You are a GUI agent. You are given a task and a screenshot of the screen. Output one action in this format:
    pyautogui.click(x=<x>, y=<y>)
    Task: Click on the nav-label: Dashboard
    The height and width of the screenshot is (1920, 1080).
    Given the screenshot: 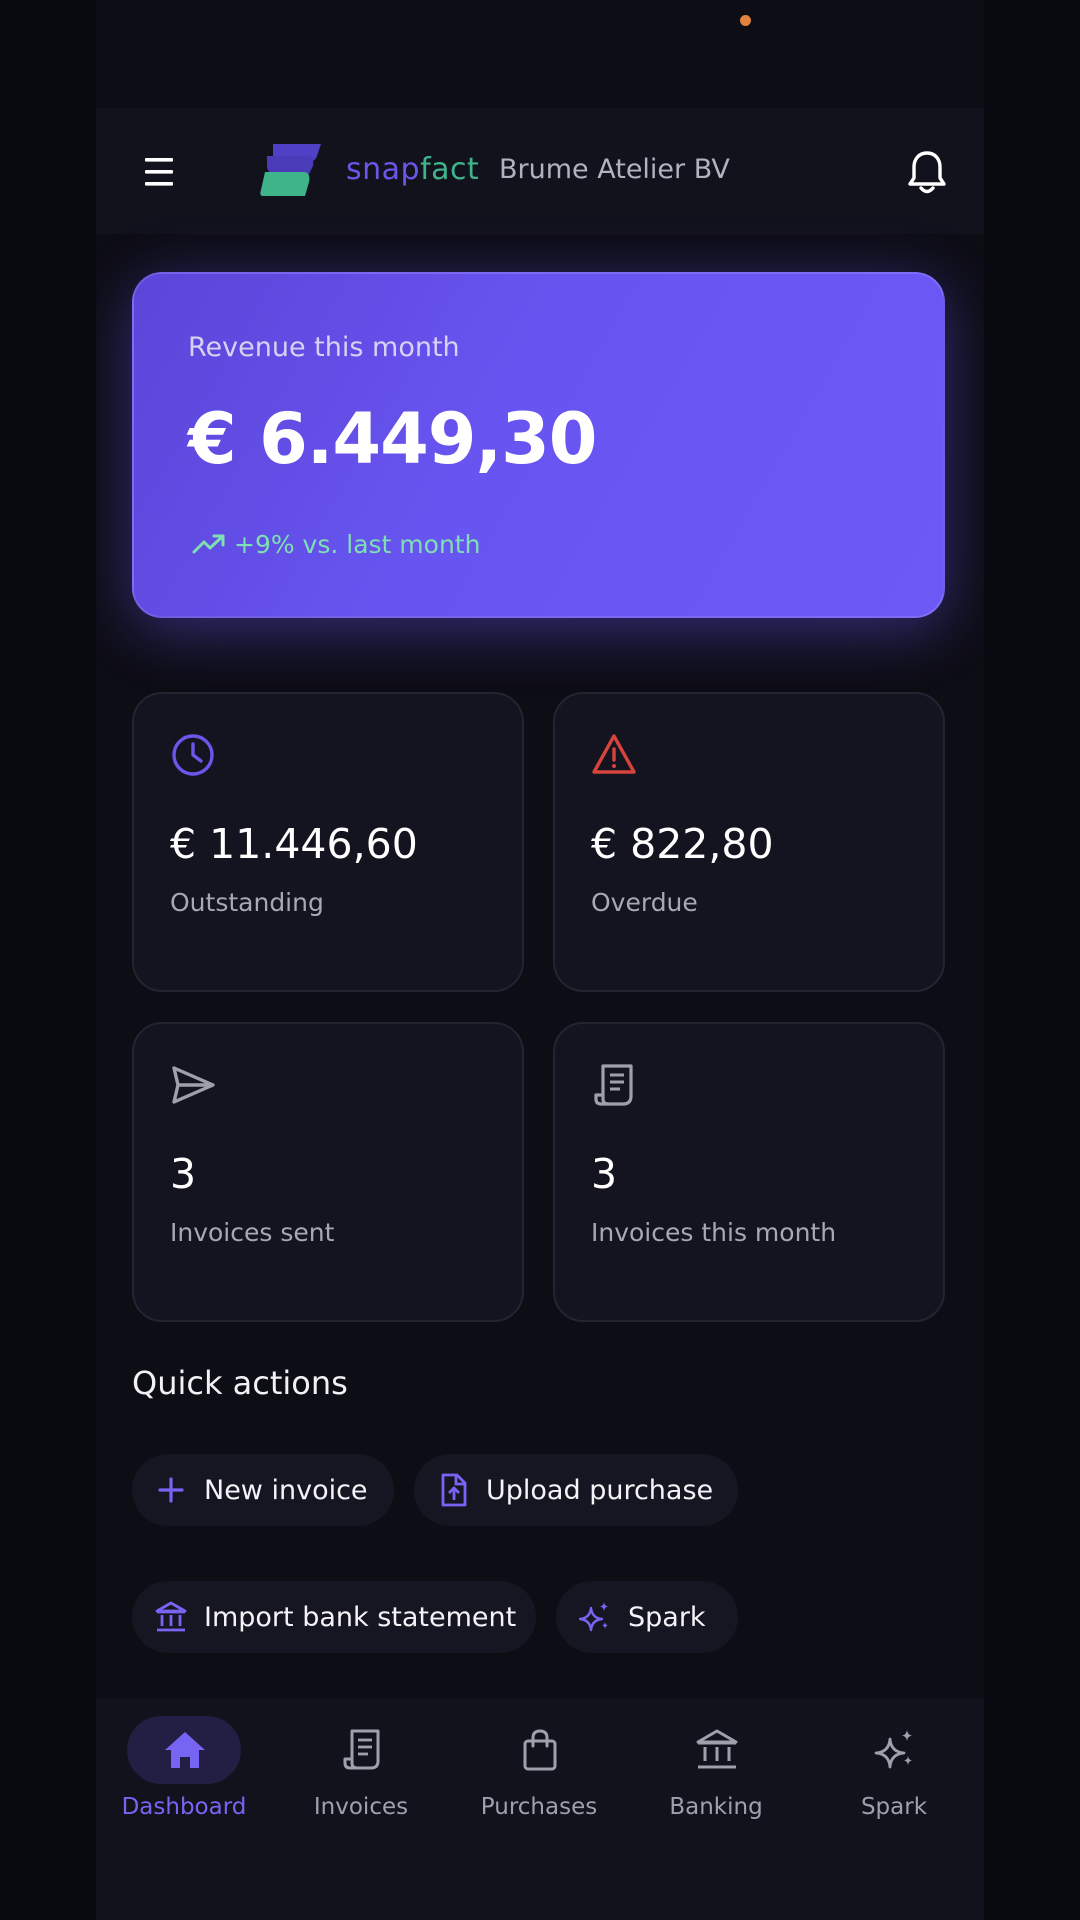 What is the action you would take?
    pyautogui.click(x=184, y=1807)
    